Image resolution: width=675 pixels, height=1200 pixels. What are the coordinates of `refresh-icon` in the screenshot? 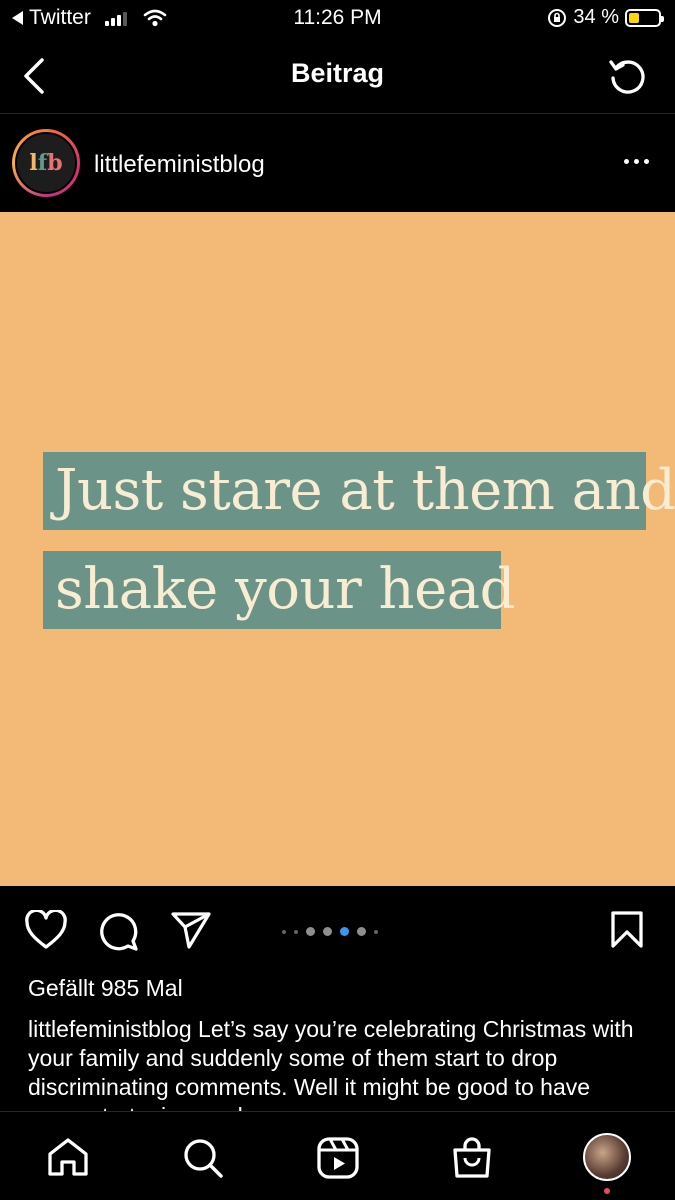 It's located at (627, 76).